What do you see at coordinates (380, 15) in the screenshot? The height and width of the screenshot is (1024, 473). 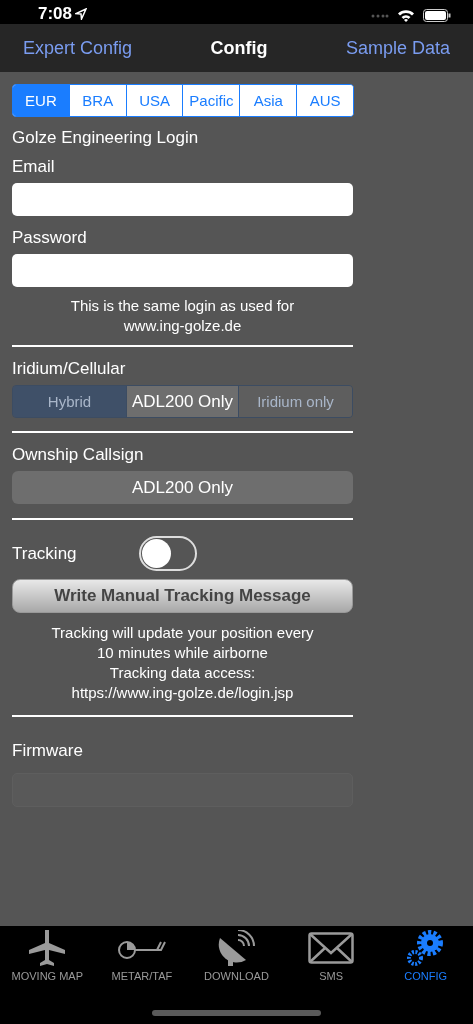 I see `signal-icon` at bounding box center [380, 15].